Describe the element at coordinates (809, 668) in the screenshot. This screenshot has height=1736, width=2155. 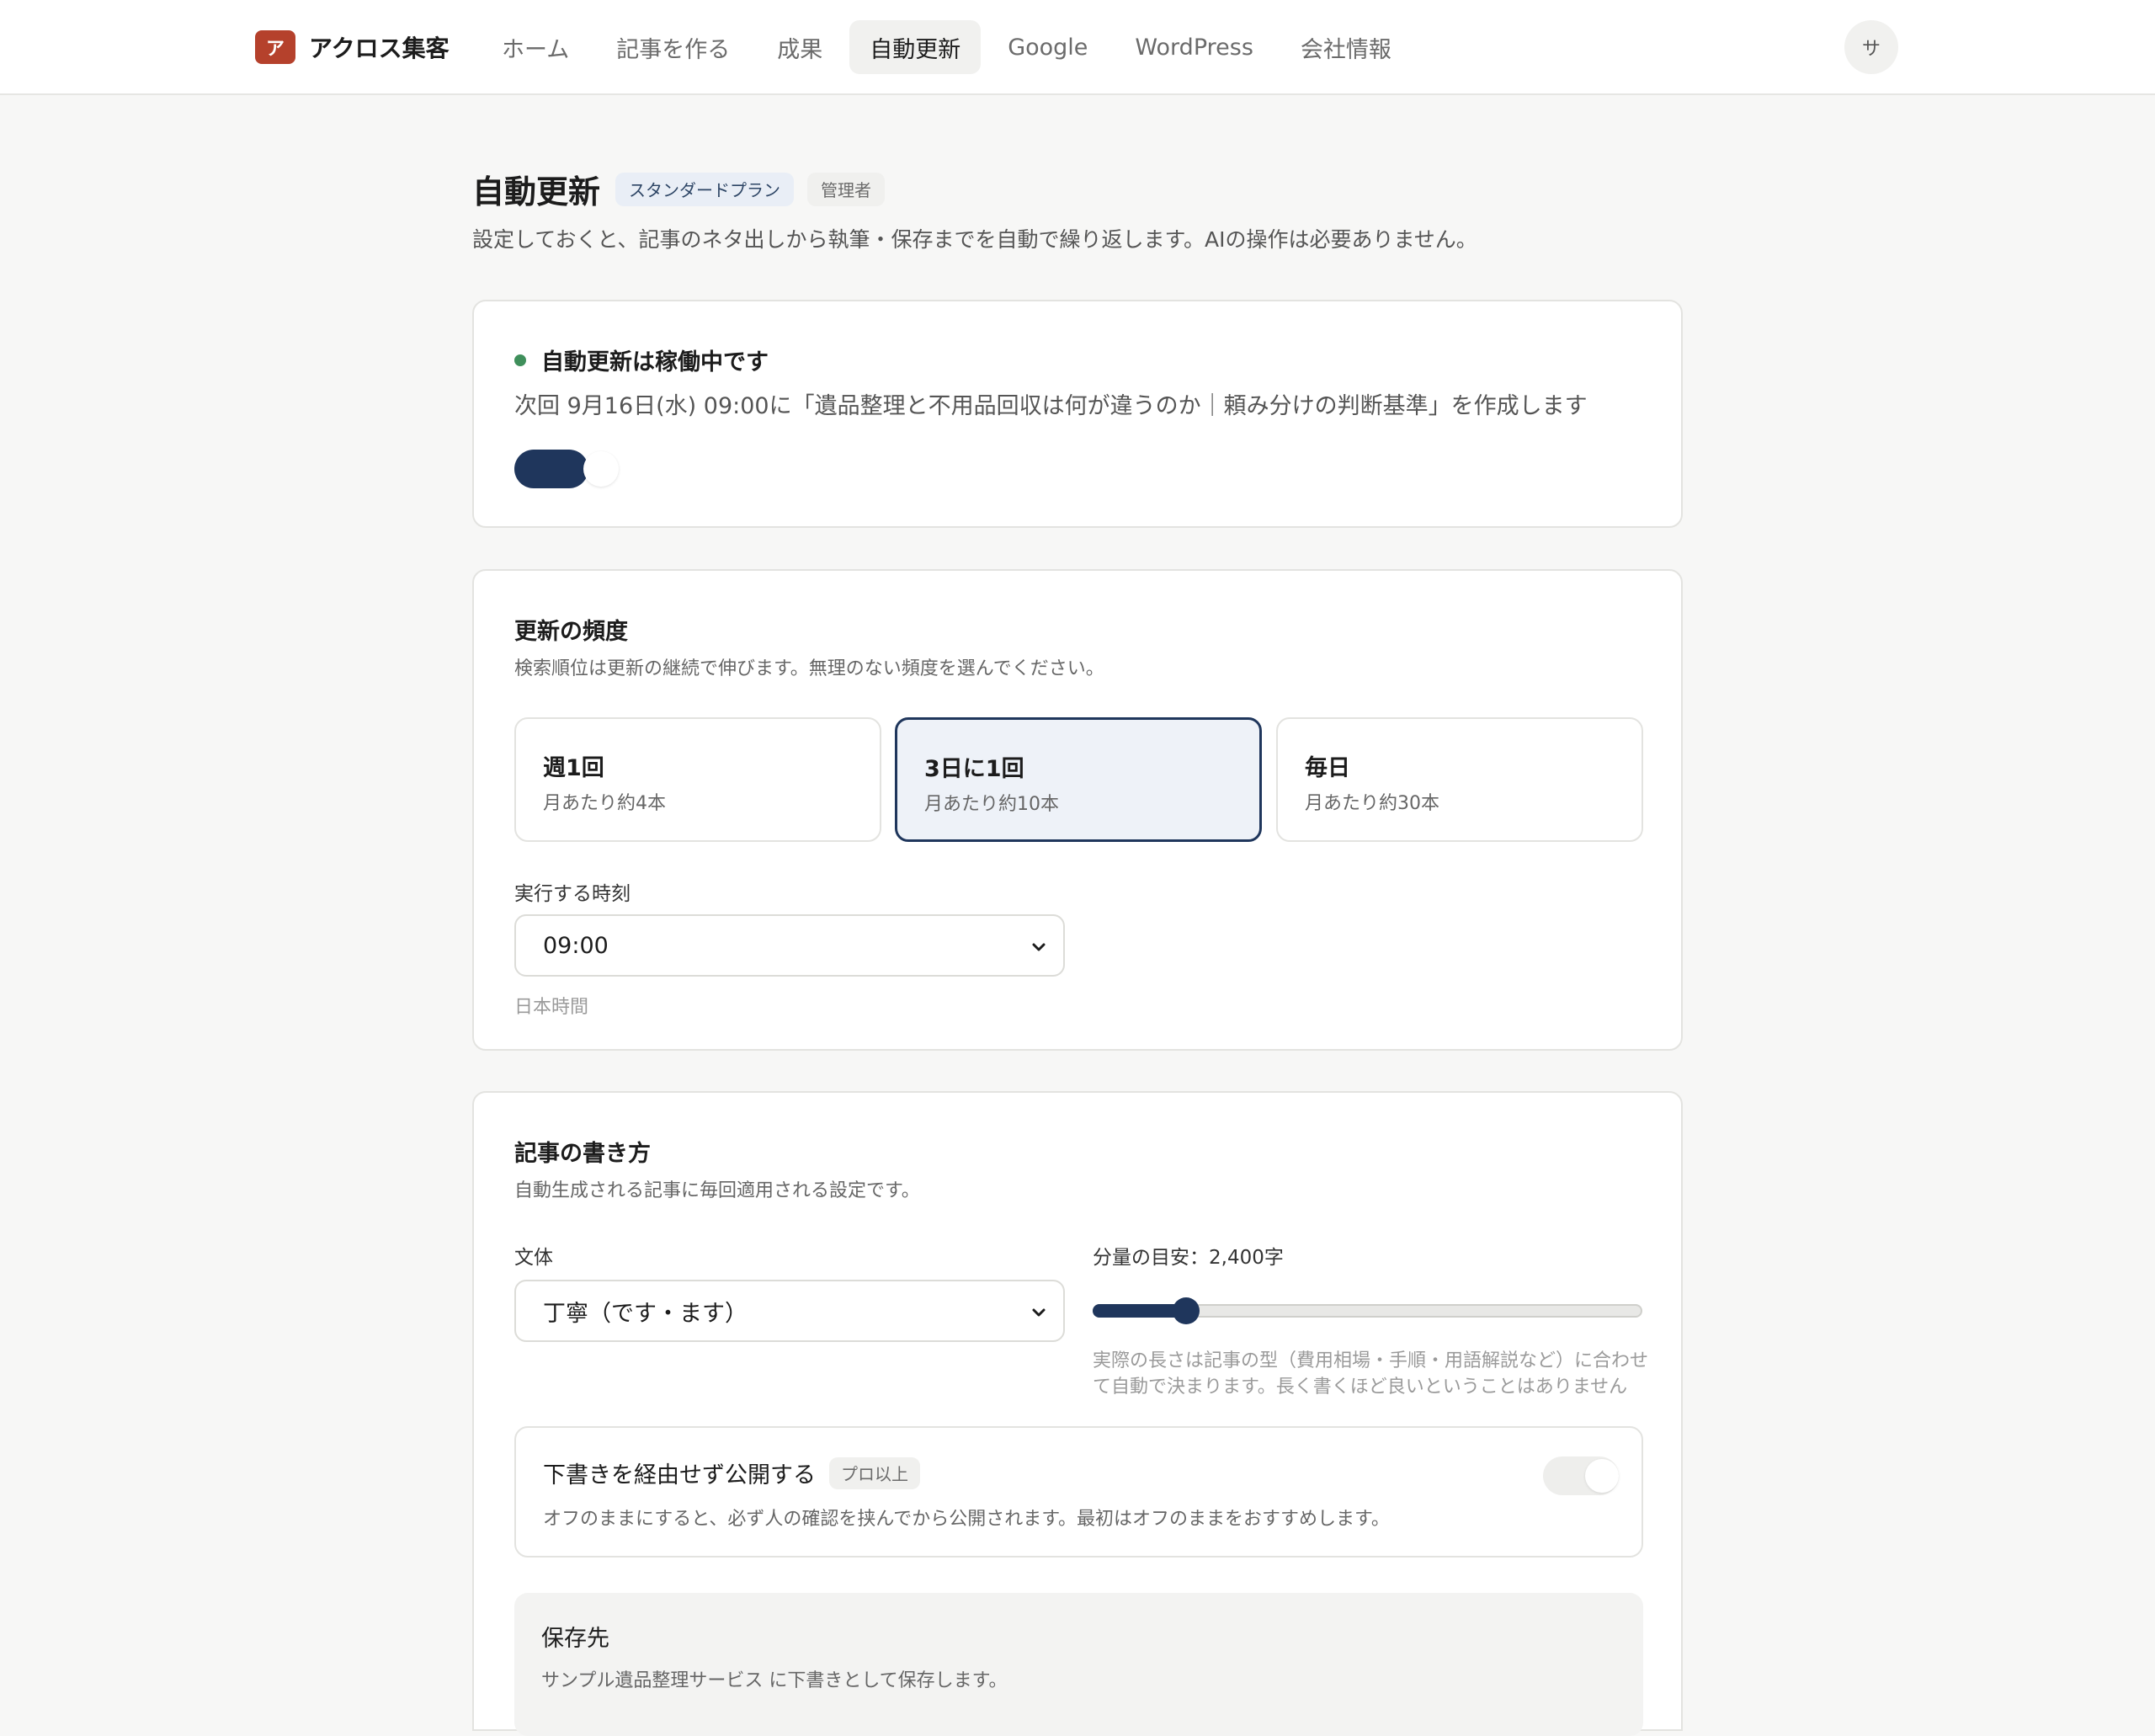
I see `frequency-subtitle: 検索順位は更新の継続で伸びます。無理のない頻度を選んでください。` at that location.